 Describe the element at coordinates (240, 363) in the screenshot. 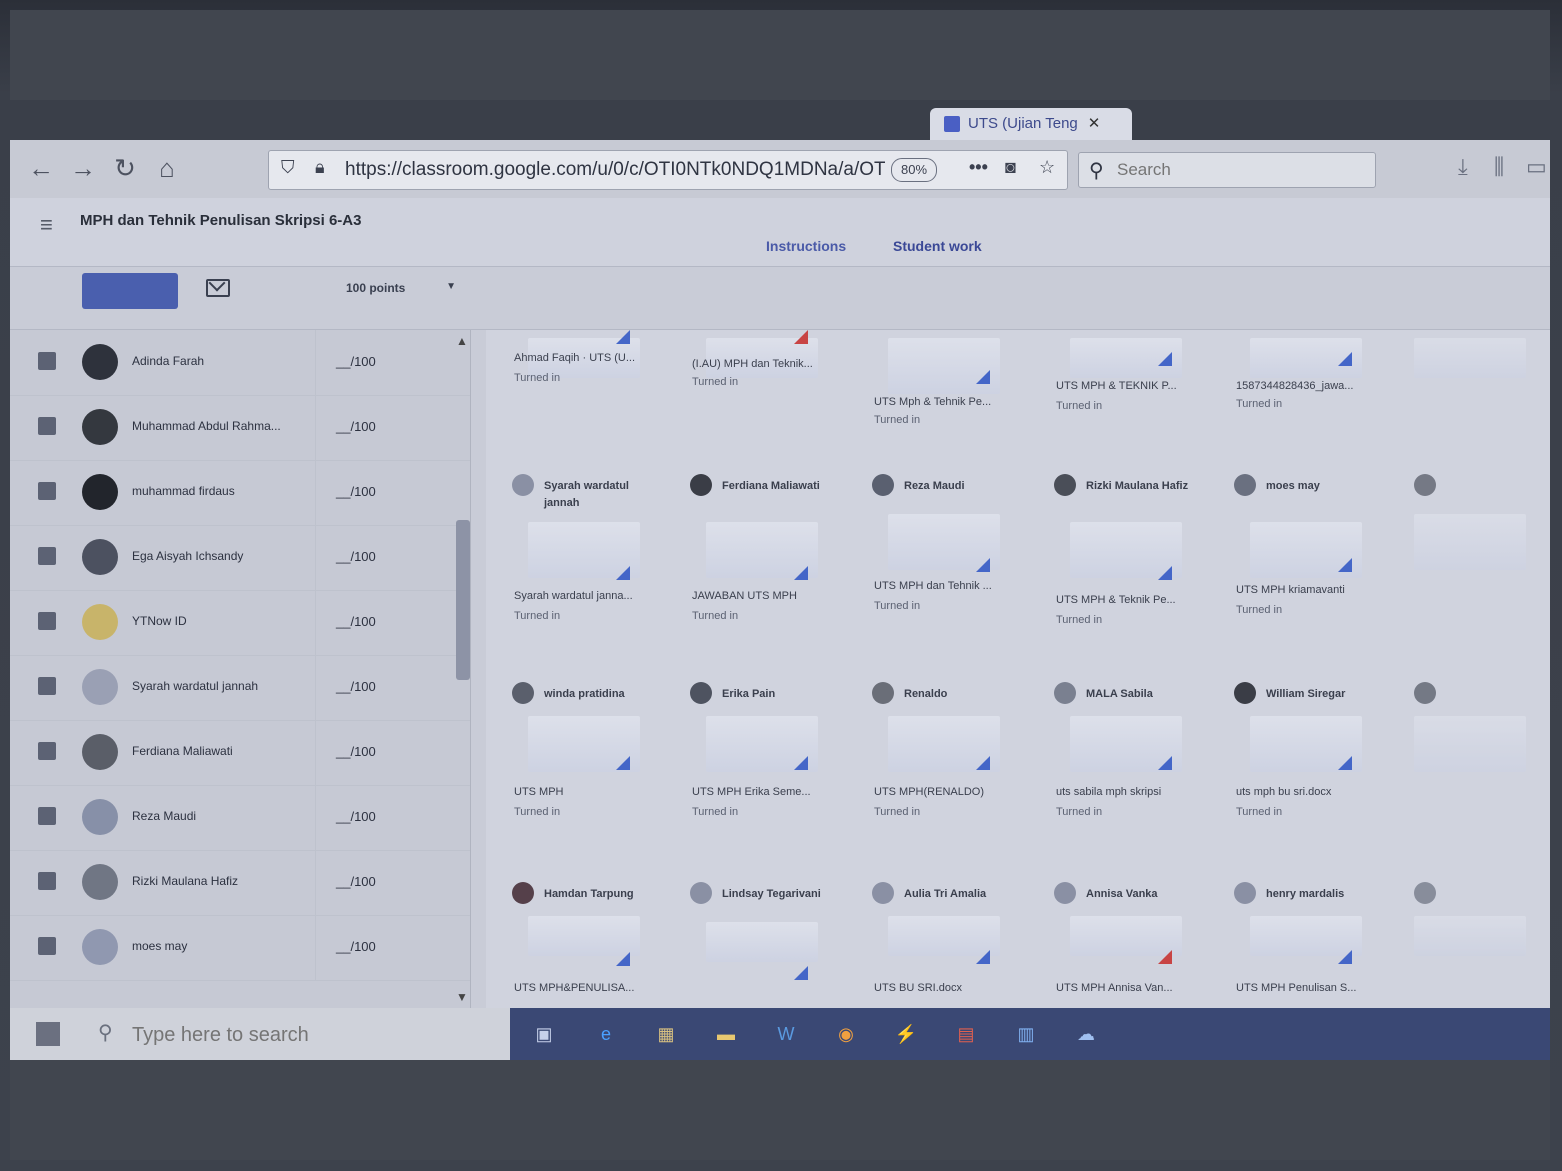

I see `student-row: Adinda Farah __/100` at that location.